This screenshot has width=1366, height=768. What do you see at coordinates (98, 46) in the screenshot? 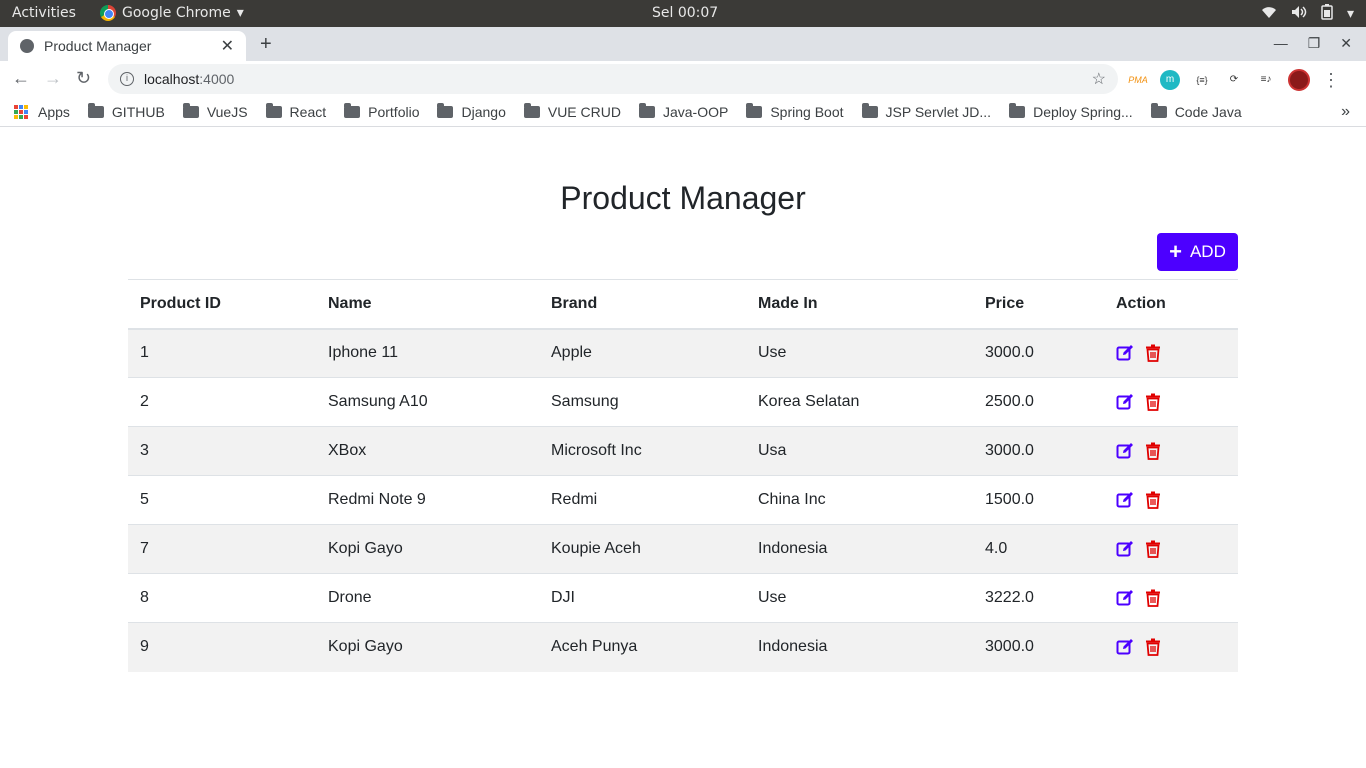
I see `tab-title: Product Manager` at bounding box center [98, 46].